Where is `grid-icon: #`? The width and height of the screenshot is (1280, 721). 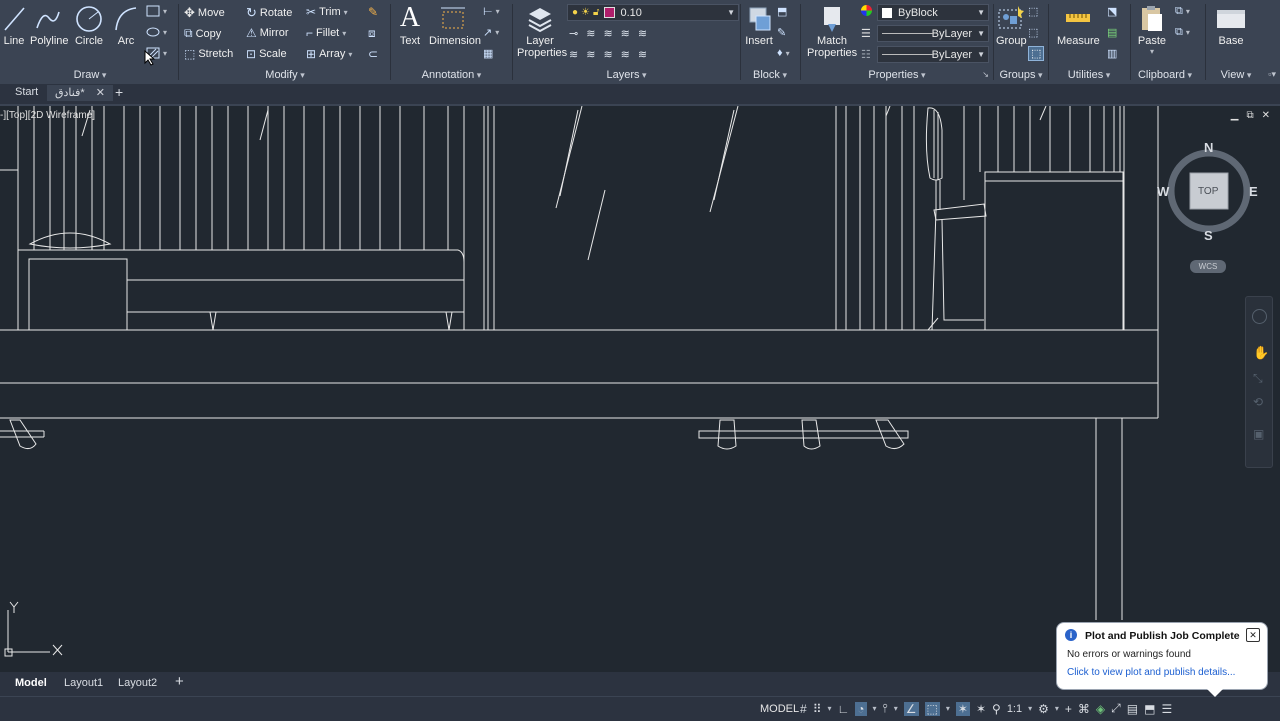 grid-icon: # is located at coordinates (803, 709).